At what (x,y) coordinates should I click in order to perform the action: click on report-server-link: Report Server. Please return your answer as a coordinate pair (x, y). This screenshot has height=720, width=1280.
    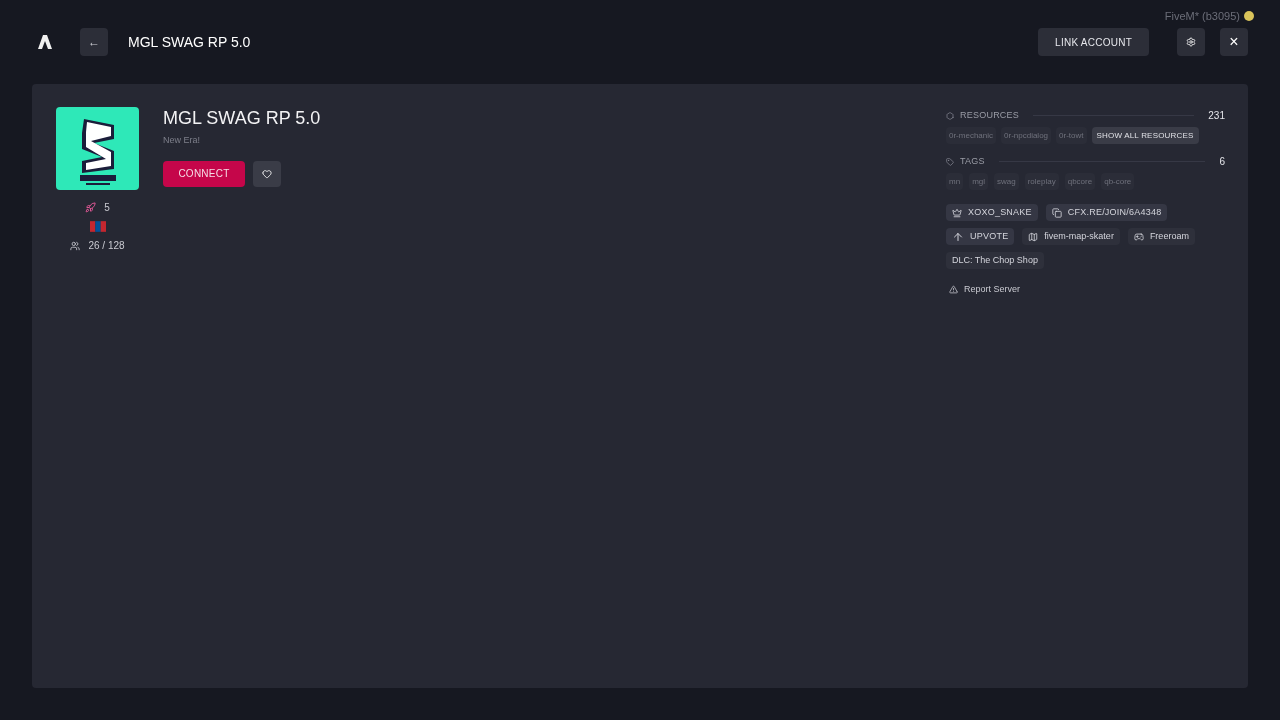
    Looking at the image, I should click on (1085, 290).